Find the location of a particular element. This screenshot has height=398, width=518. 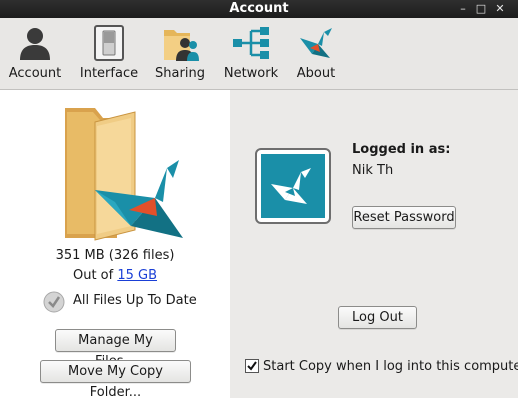

network-icon is located at coordinates (251, 43).